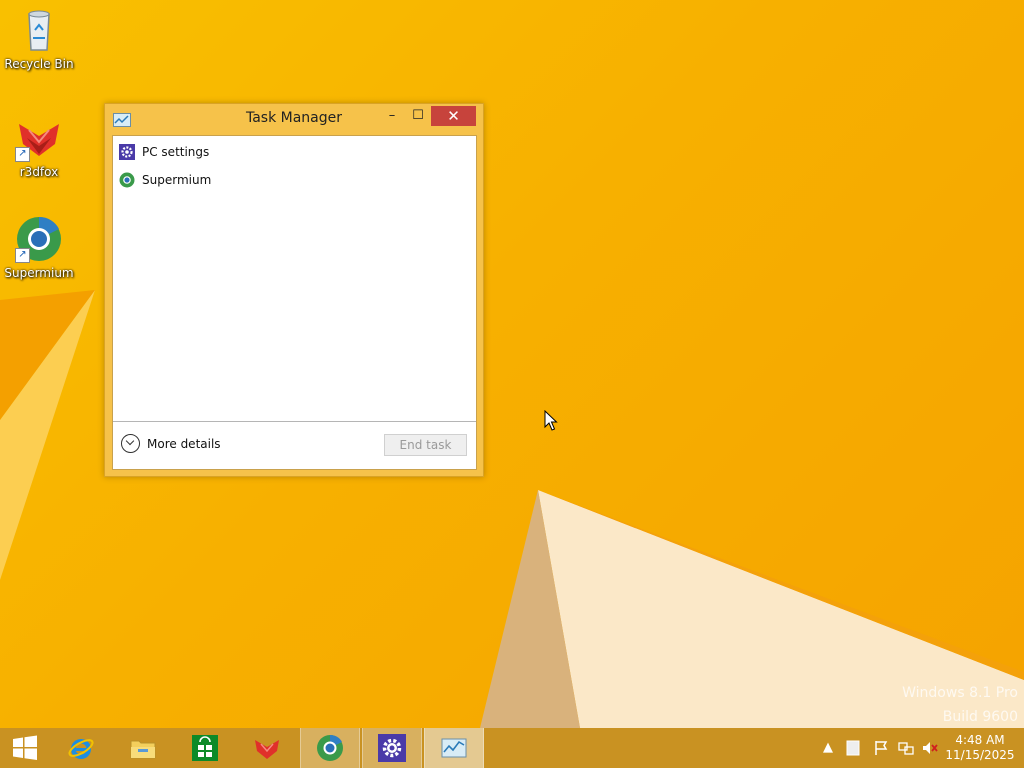 The height and width of the screenshot is (768, 1024). Describe the element at coordinates (39, 239) in the screenshot. I see `supermium-icon: ↗` at that location.